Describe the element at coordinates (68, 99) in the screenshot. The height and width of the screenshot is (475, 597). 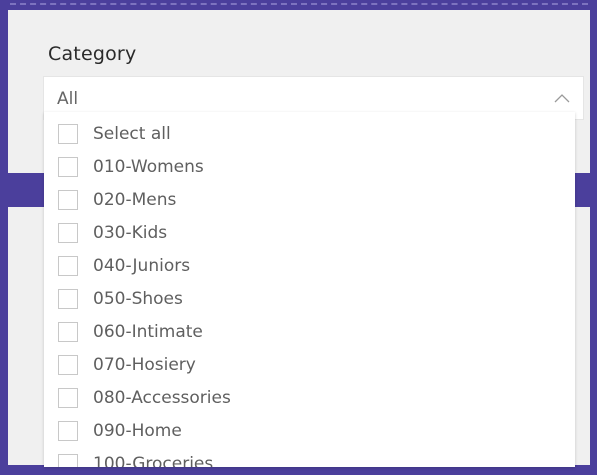
I see `dropdown-selected-value: All` at that location.